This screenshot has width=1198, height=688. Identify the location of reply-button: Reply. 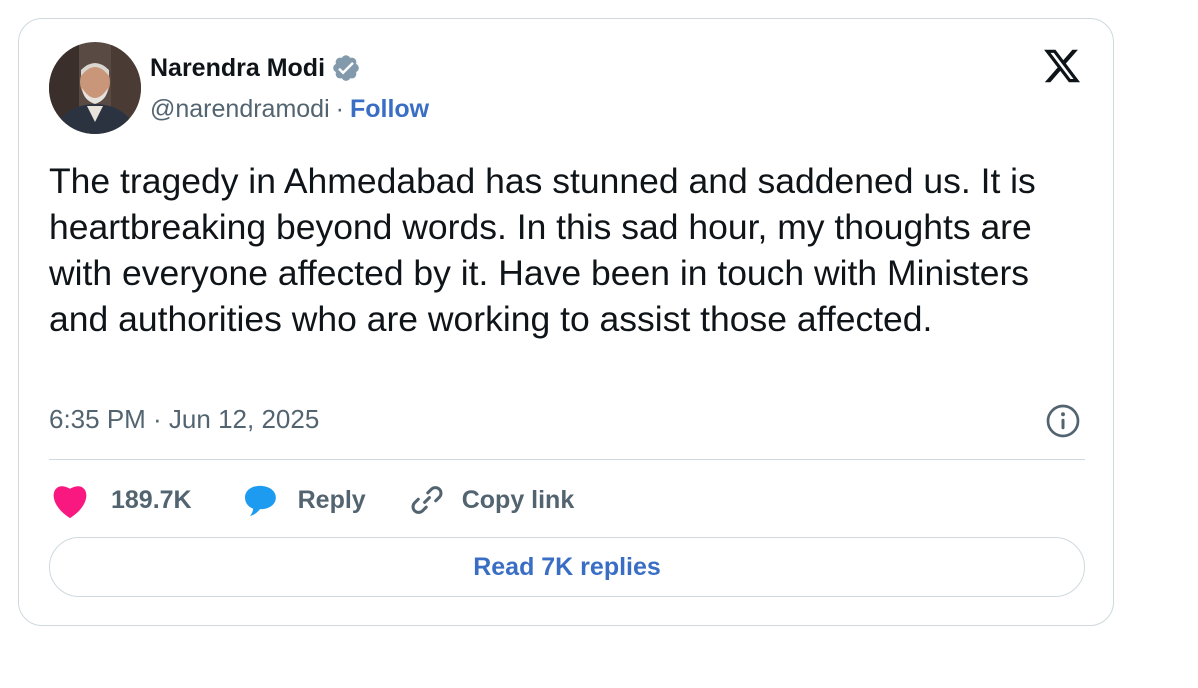
(303, 500).